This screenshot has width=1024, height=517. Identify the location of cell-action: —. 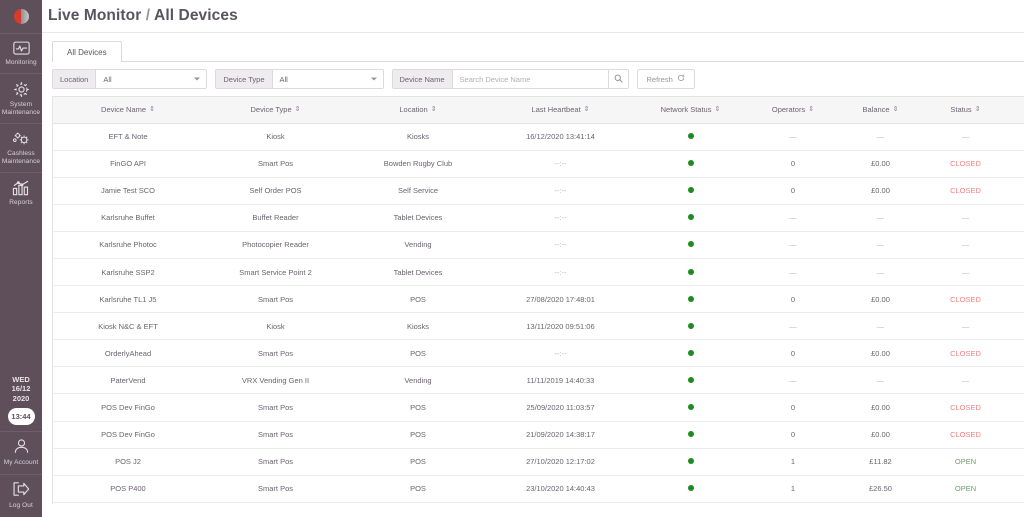
(1016, 272).